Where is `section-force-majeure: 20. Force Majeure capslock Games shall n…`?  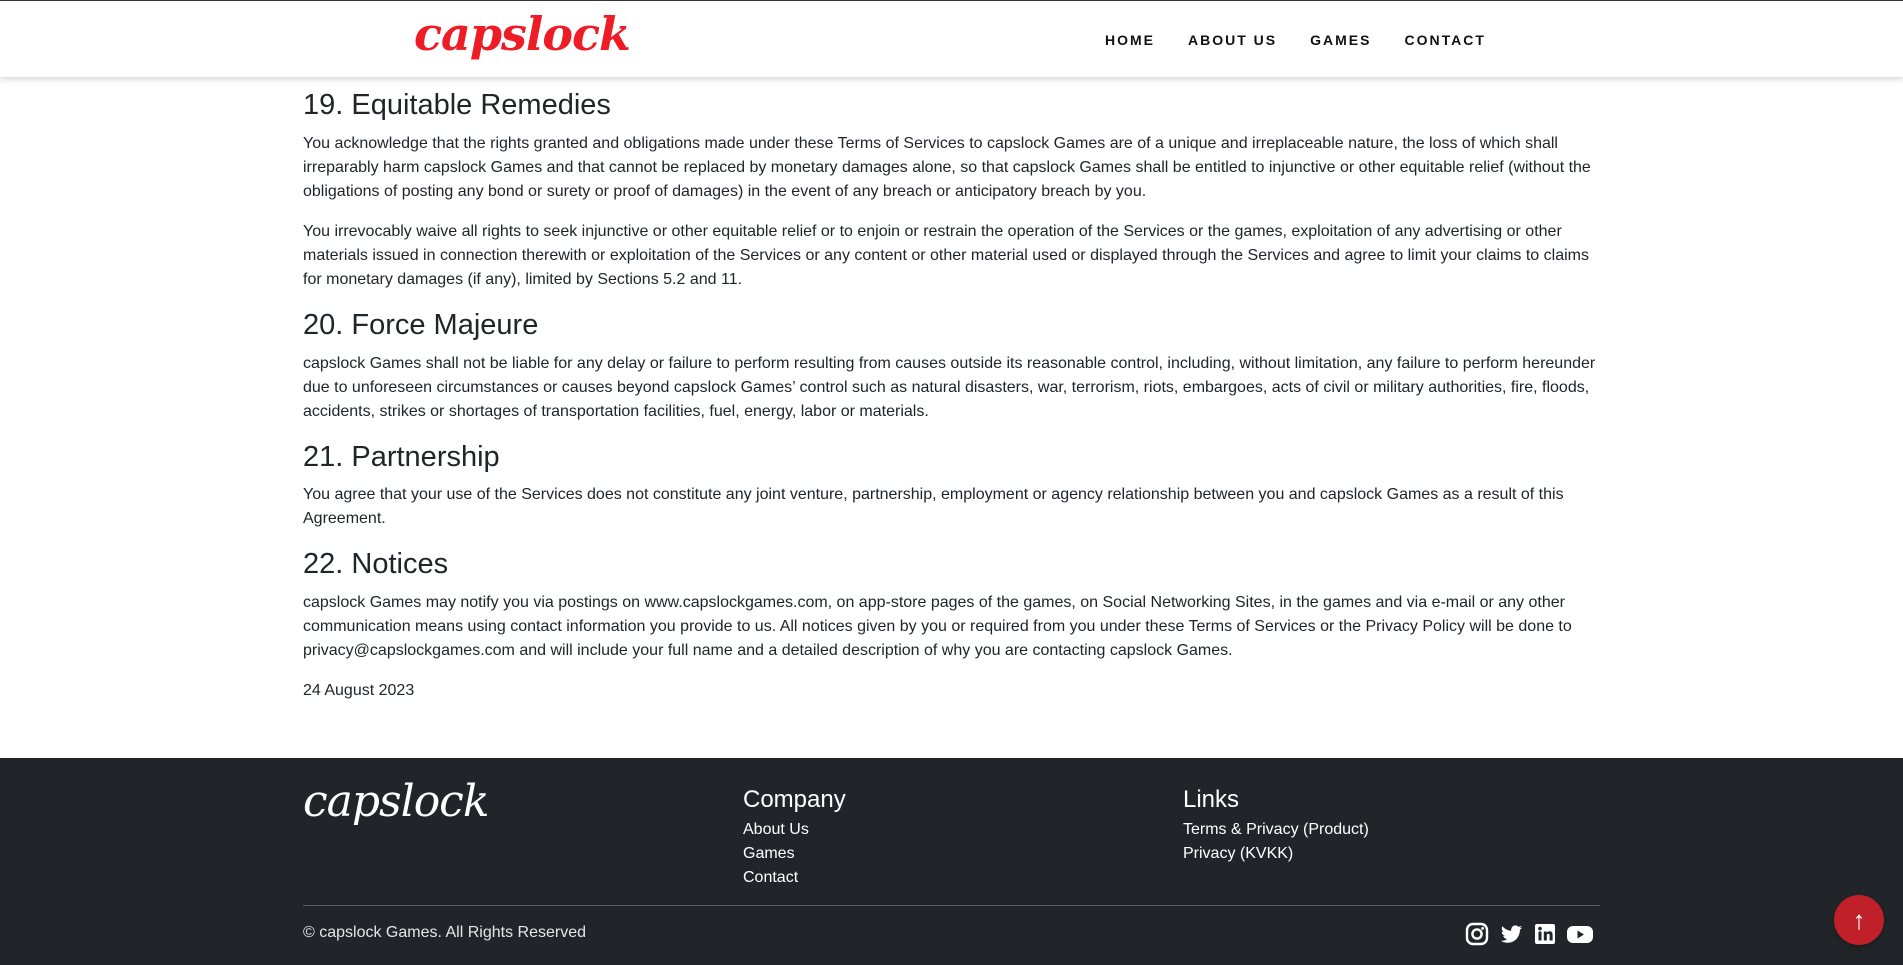
section-force-majeure: 20. Force Majeure capslock Games shall n… is located at coordinates (953, 366).